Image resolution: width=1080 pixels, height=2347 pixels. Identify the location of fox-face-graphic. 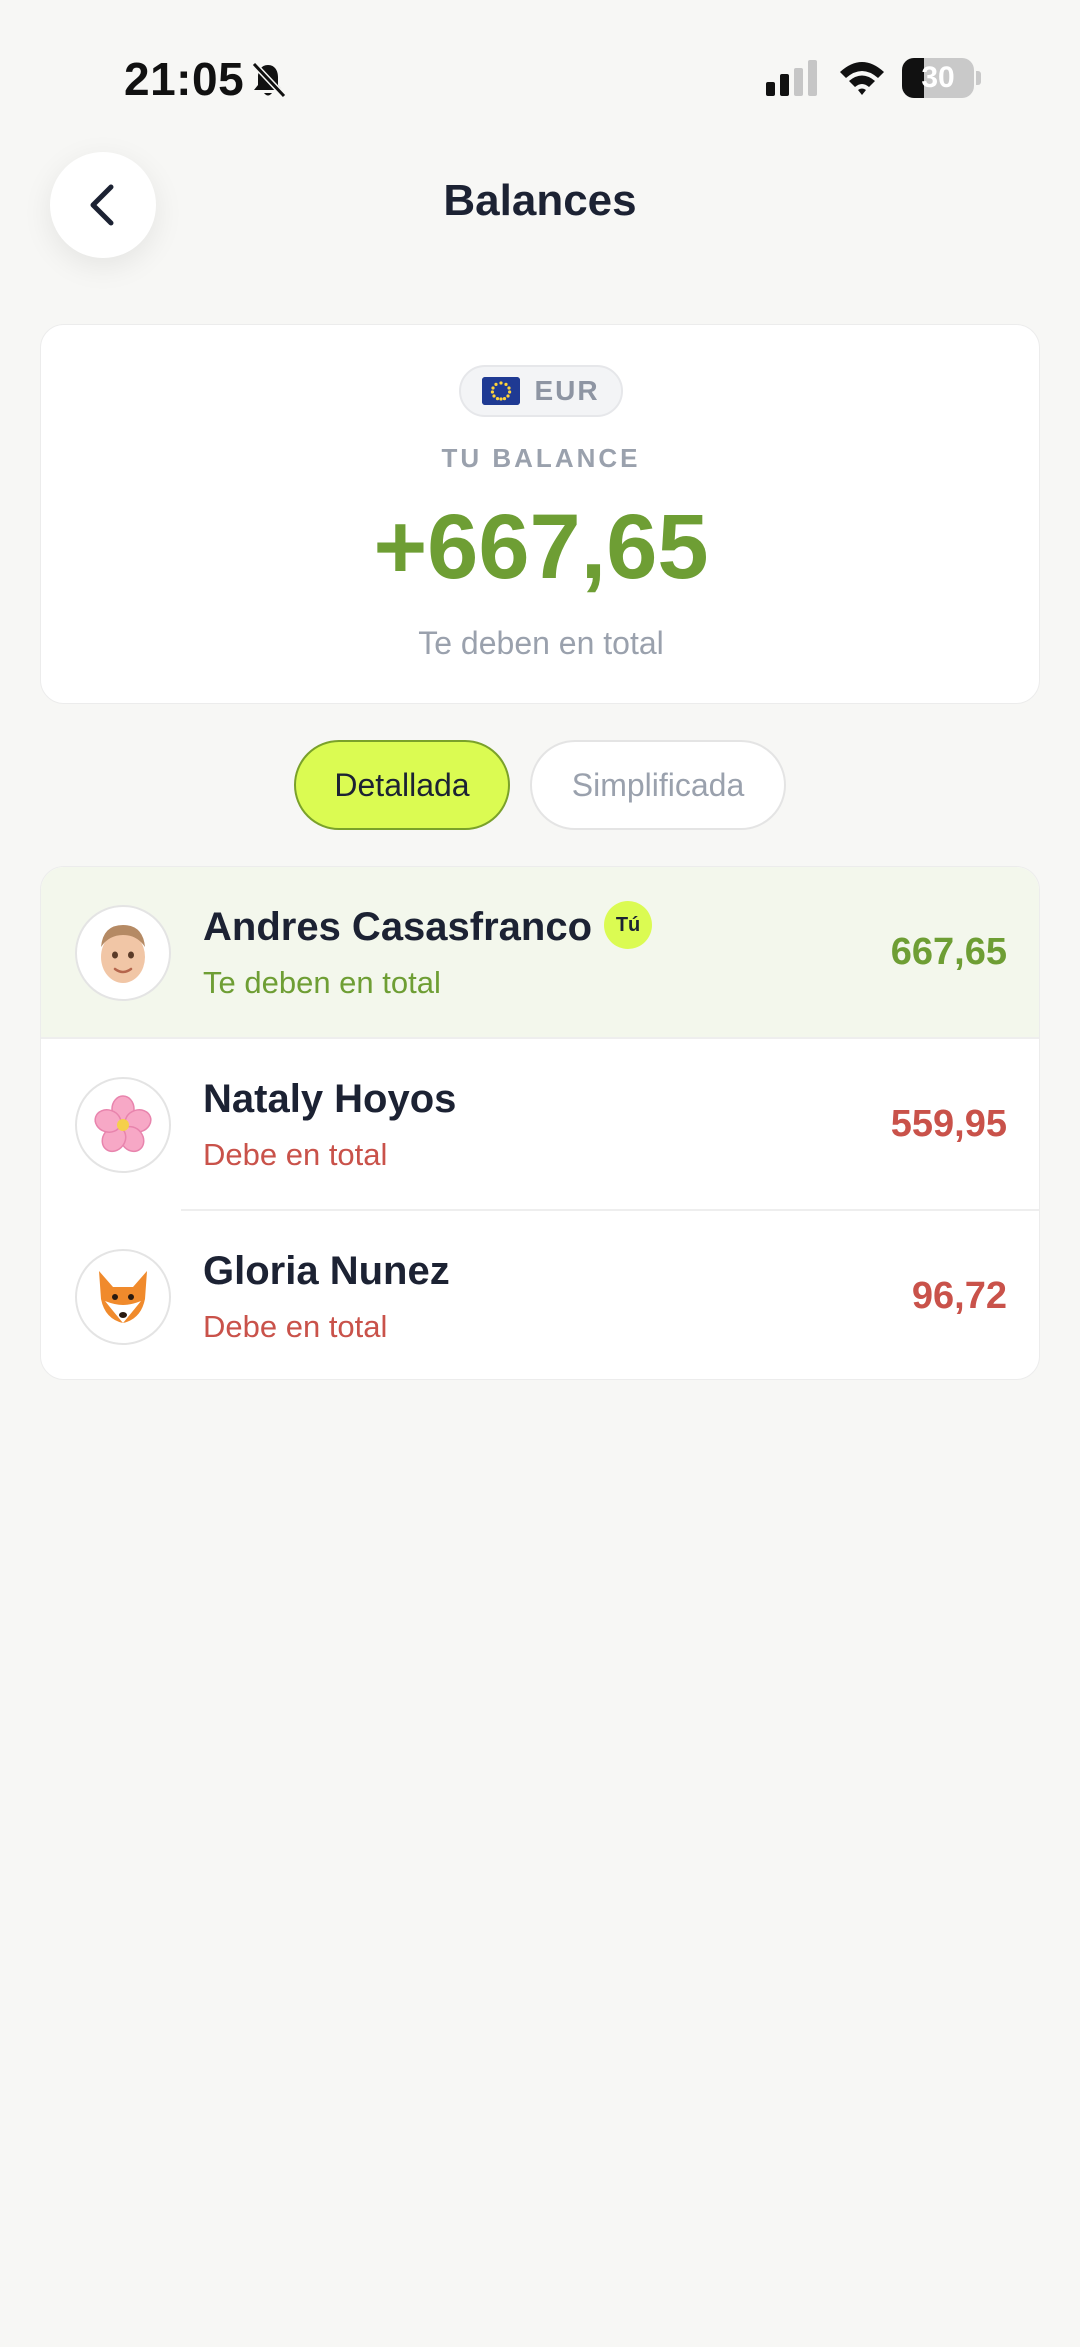
(123, 1297).